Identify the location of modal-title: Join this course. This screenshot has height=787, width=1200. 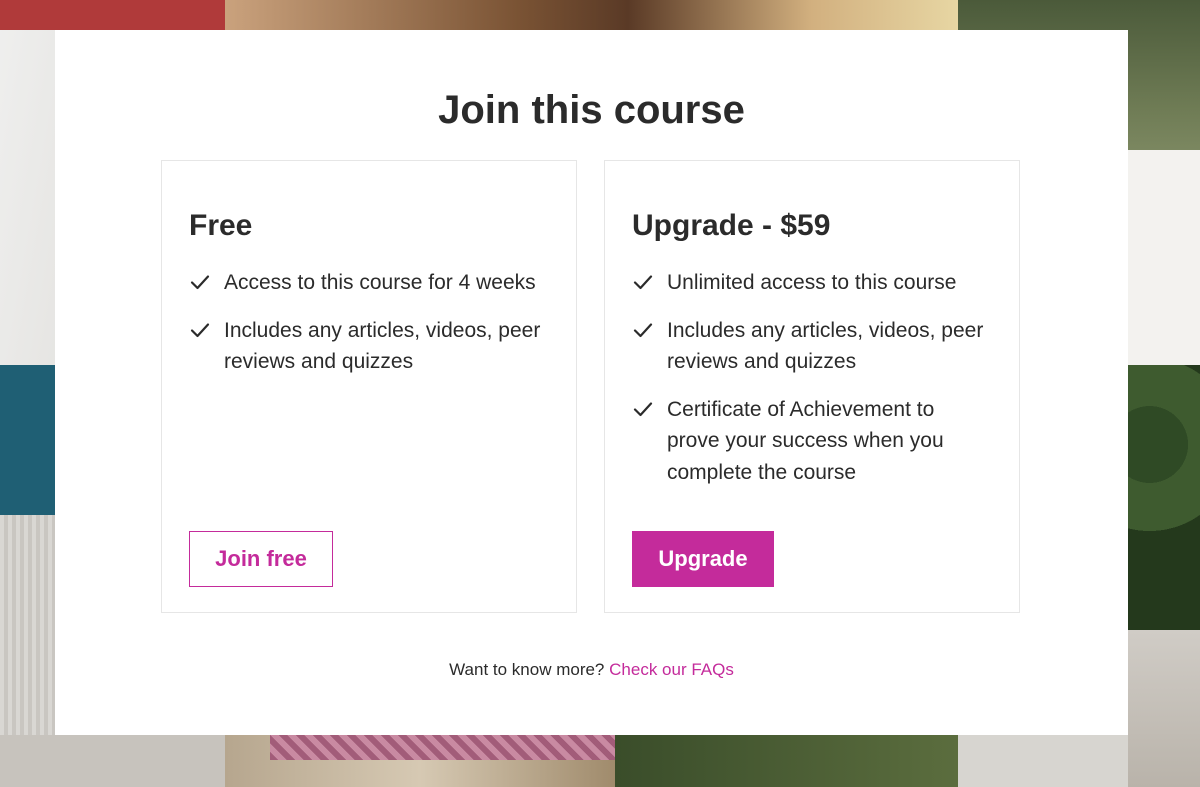
(591, 110).